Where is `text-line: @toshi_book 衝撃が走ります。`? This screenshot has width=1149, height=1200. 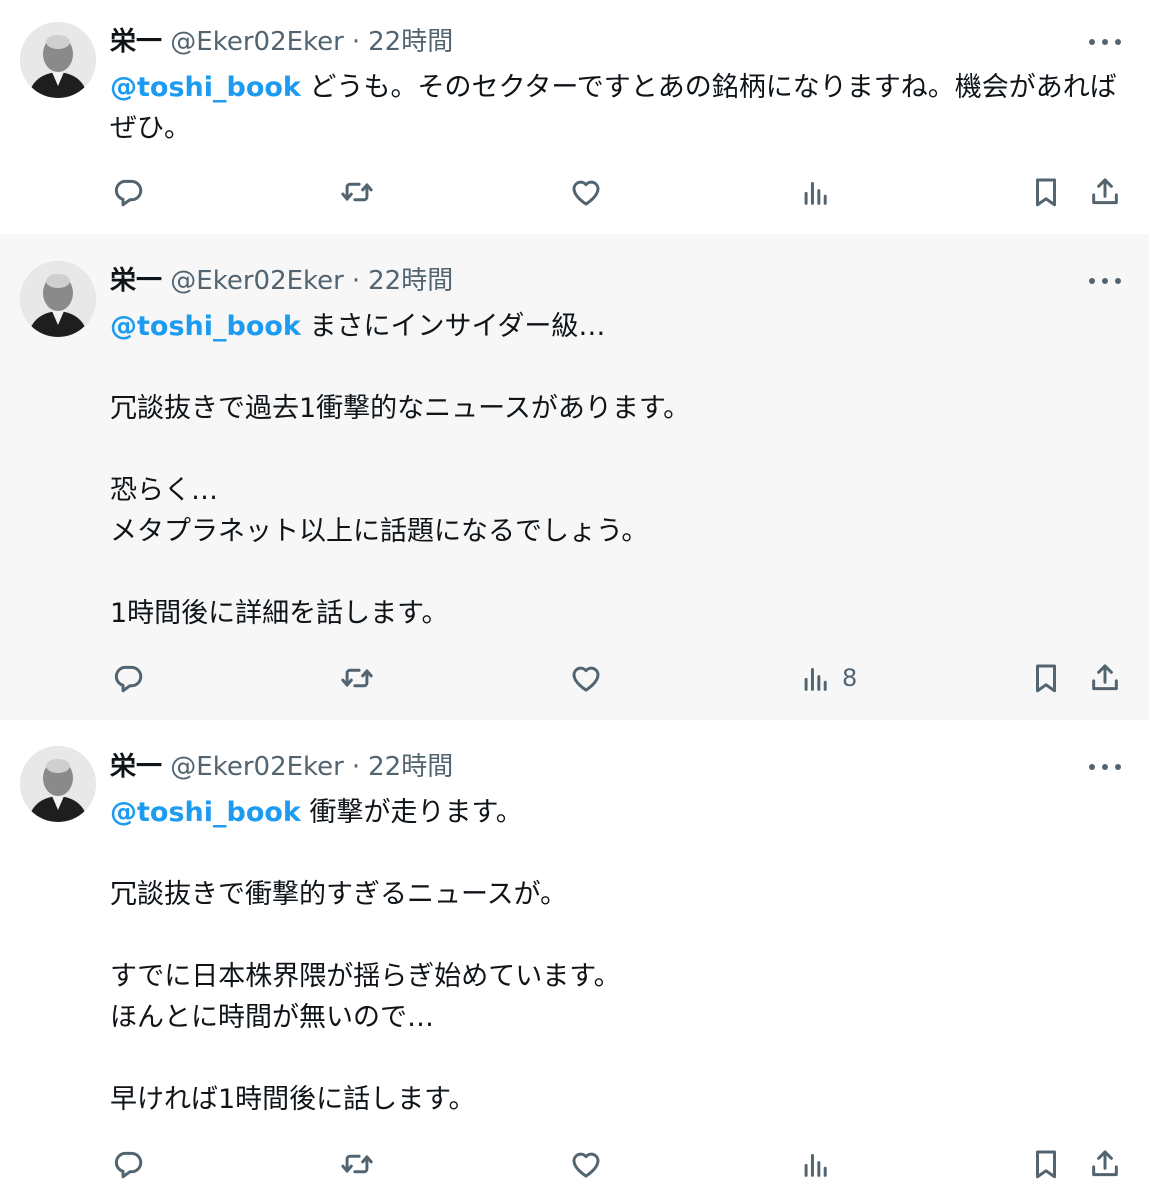
text-line: @toshi_book 衝撃が走ります。 is located at coordinates (615, 812).